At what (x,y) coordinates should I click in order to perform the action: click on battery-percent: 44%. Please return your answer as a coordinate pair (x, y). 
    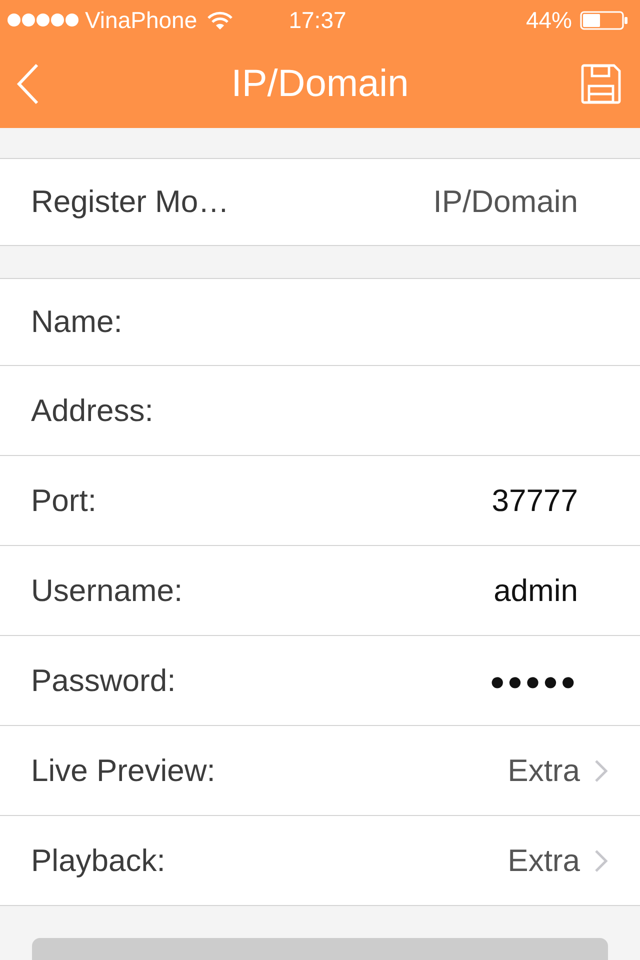
    Looking at the image, I should click on (549, 20).